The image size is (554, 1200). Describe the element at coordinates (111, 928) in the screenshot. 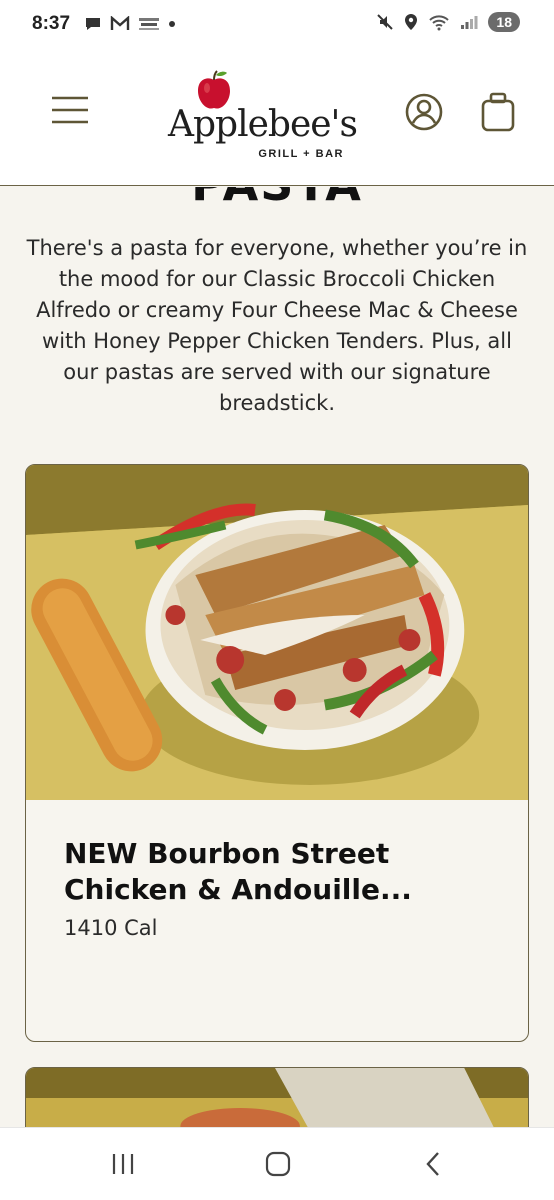

I see `menu-item-calories: 1410 Cal` at that location.